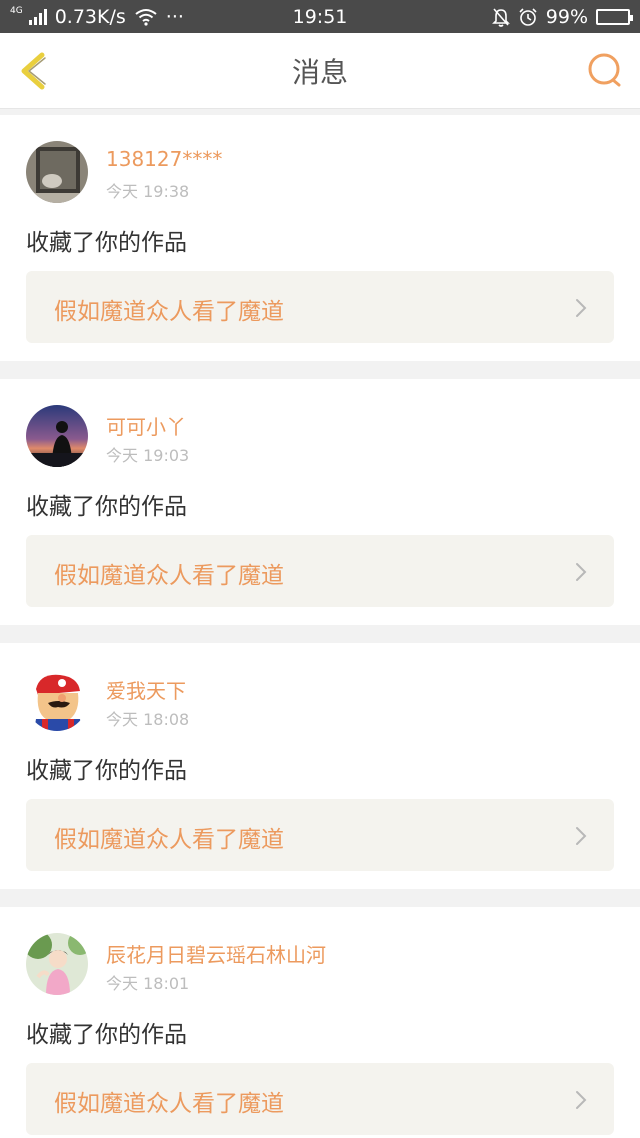 Image resolution: width=640 pixels, height=1138 pixels. Describe the element at coordinates (37, 16) in the screenshot. I see `signal-icon` at that location.